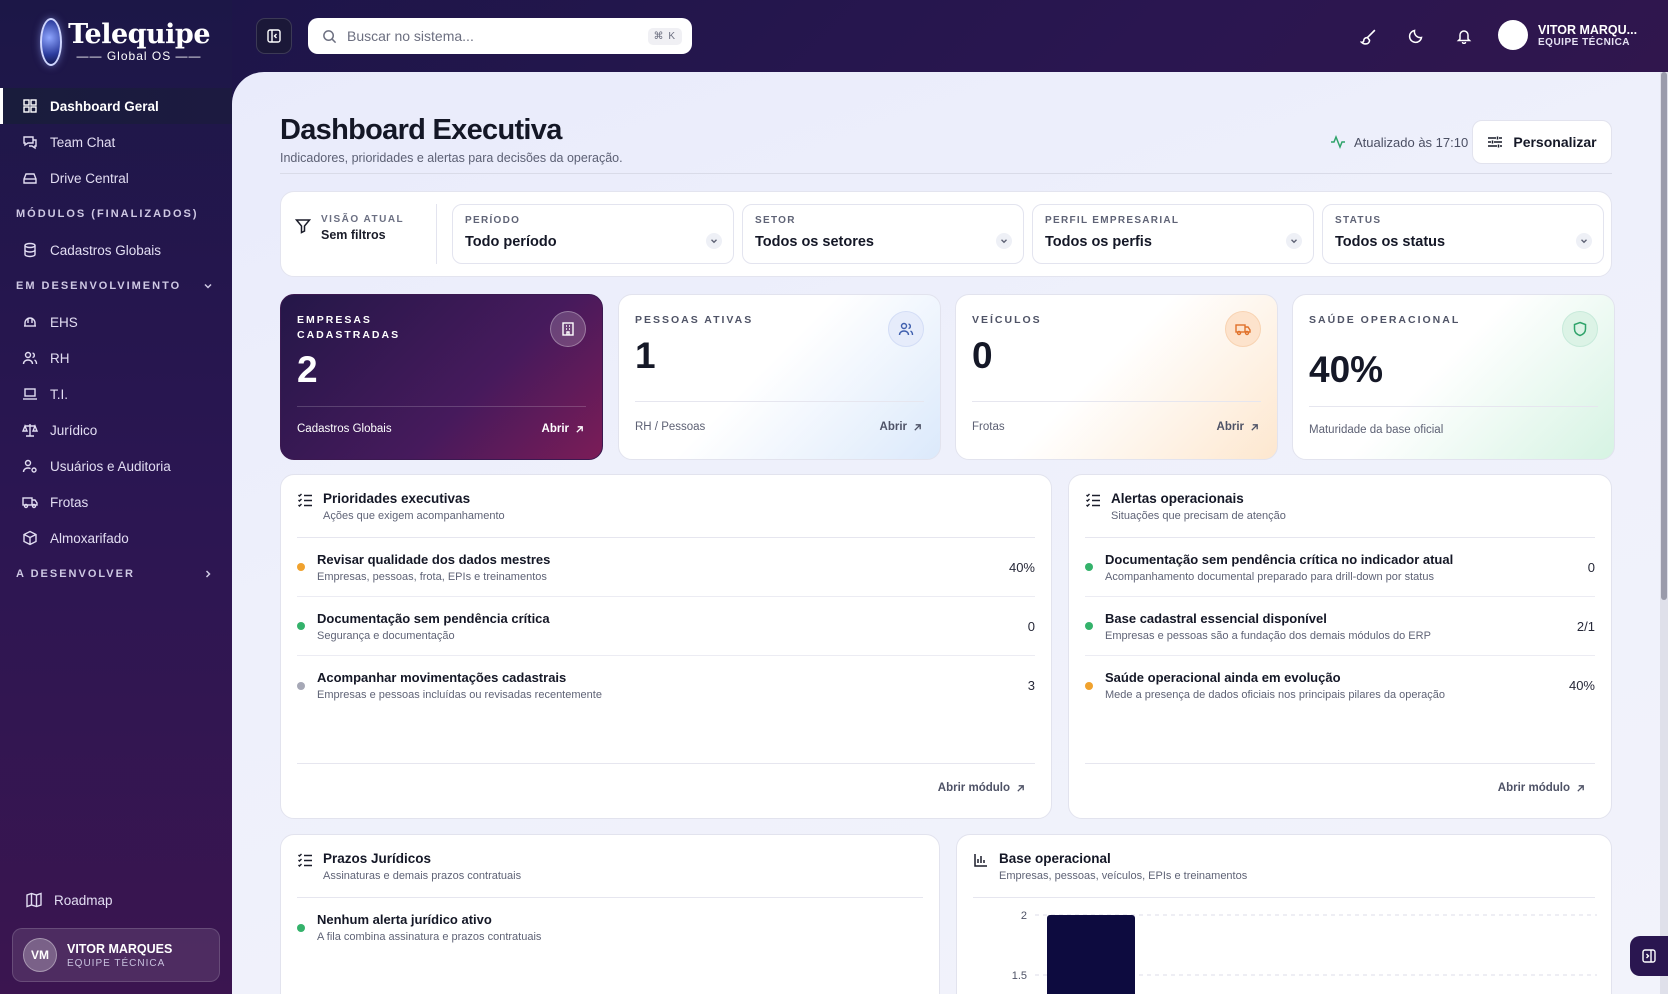  I want to click on sidebar-item-cadastros-globais: Cadastros Globais, so click(116, 250).